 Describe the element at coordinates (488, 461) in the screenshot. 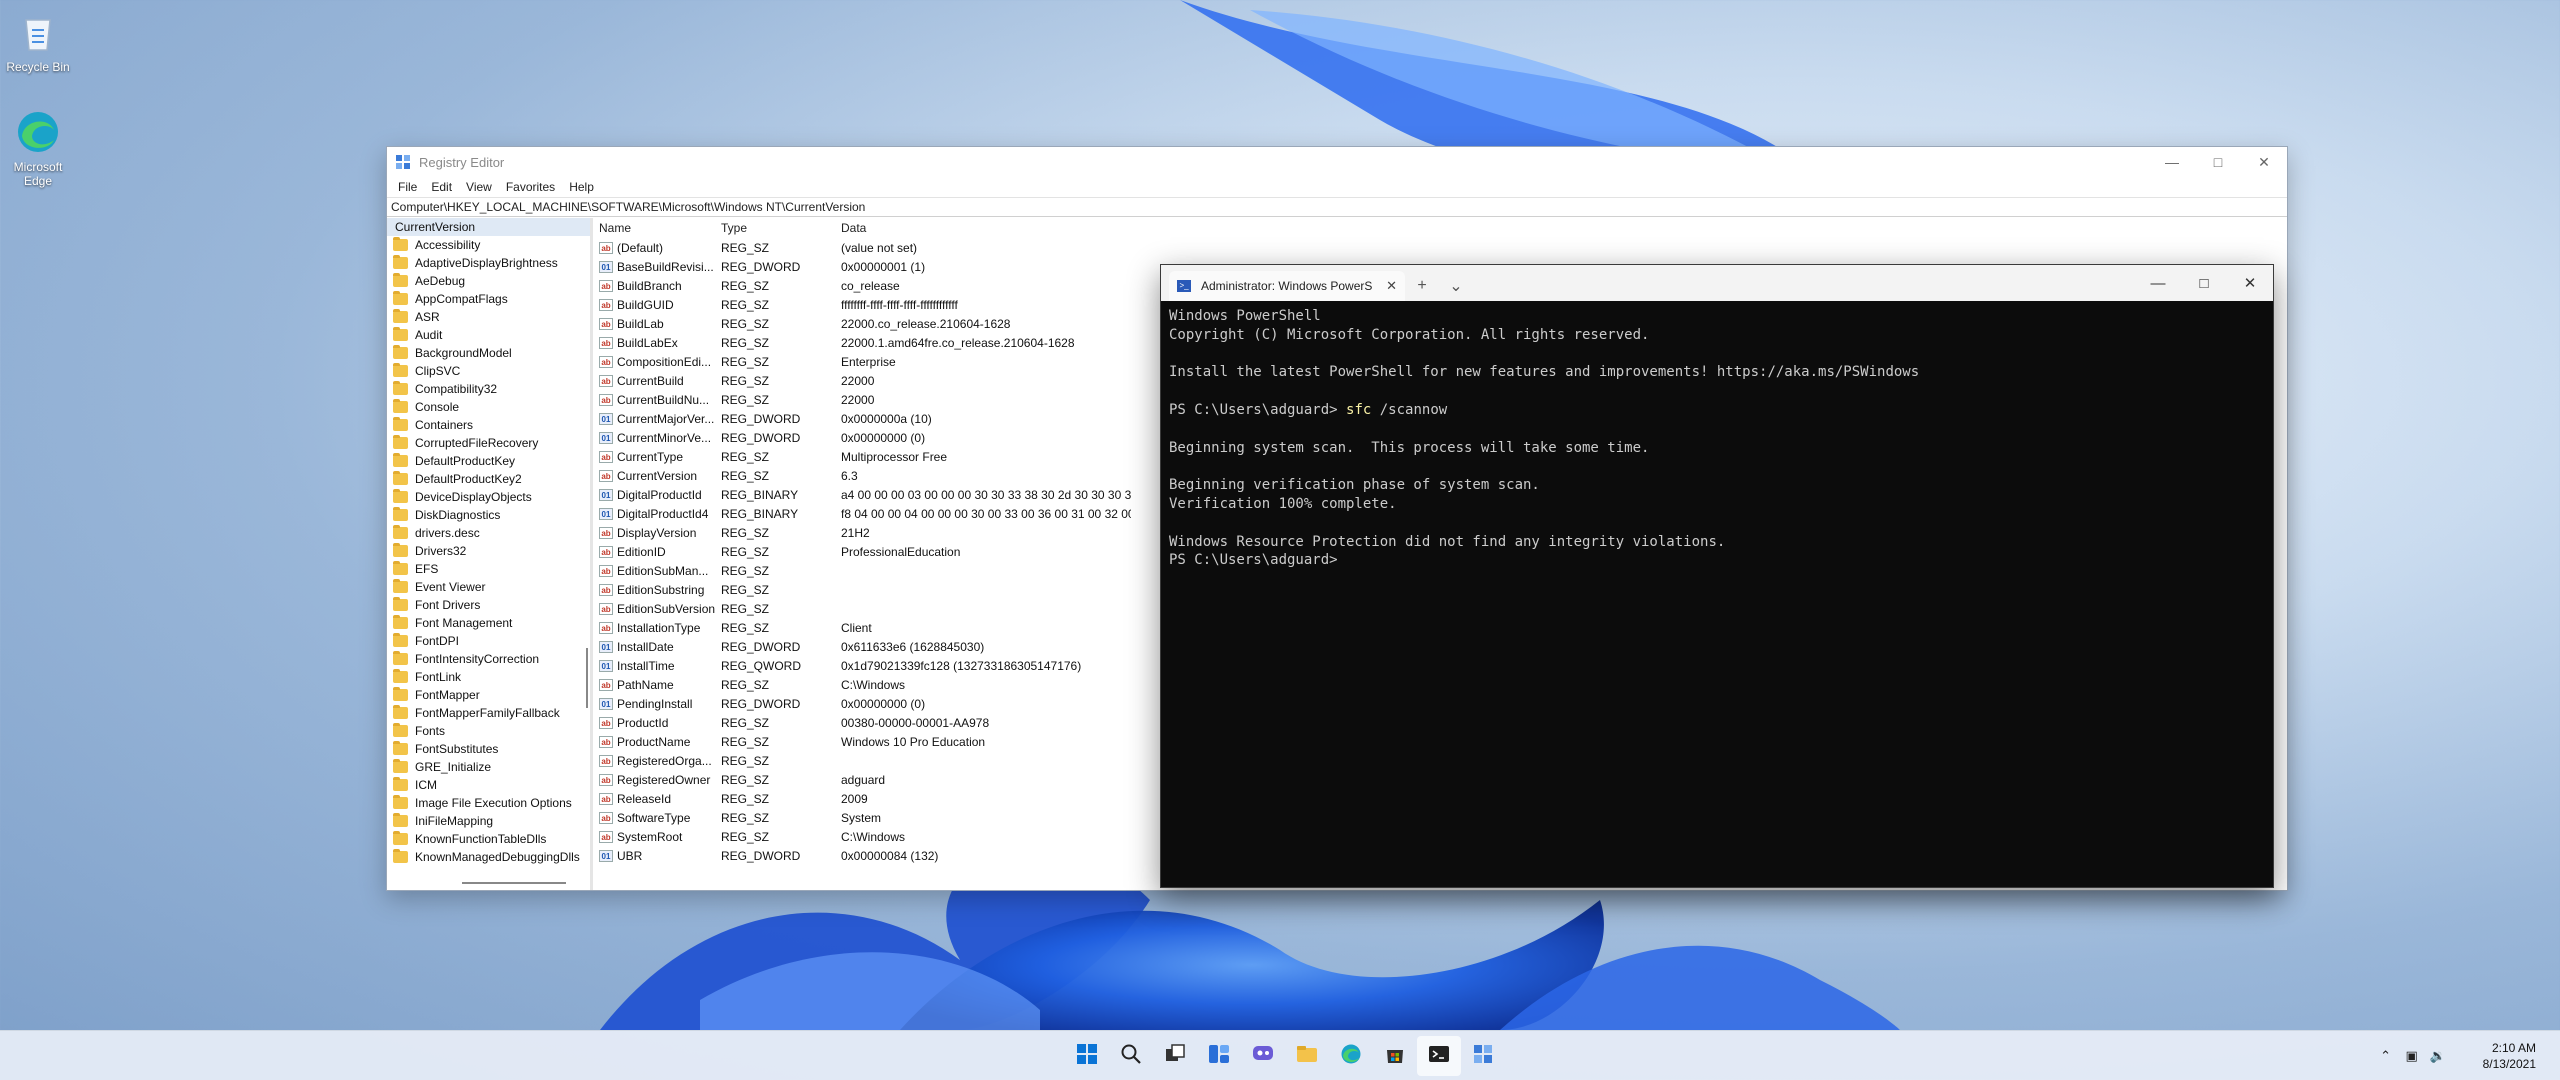

I see `tree-item: DefaultProductKey` at that location.